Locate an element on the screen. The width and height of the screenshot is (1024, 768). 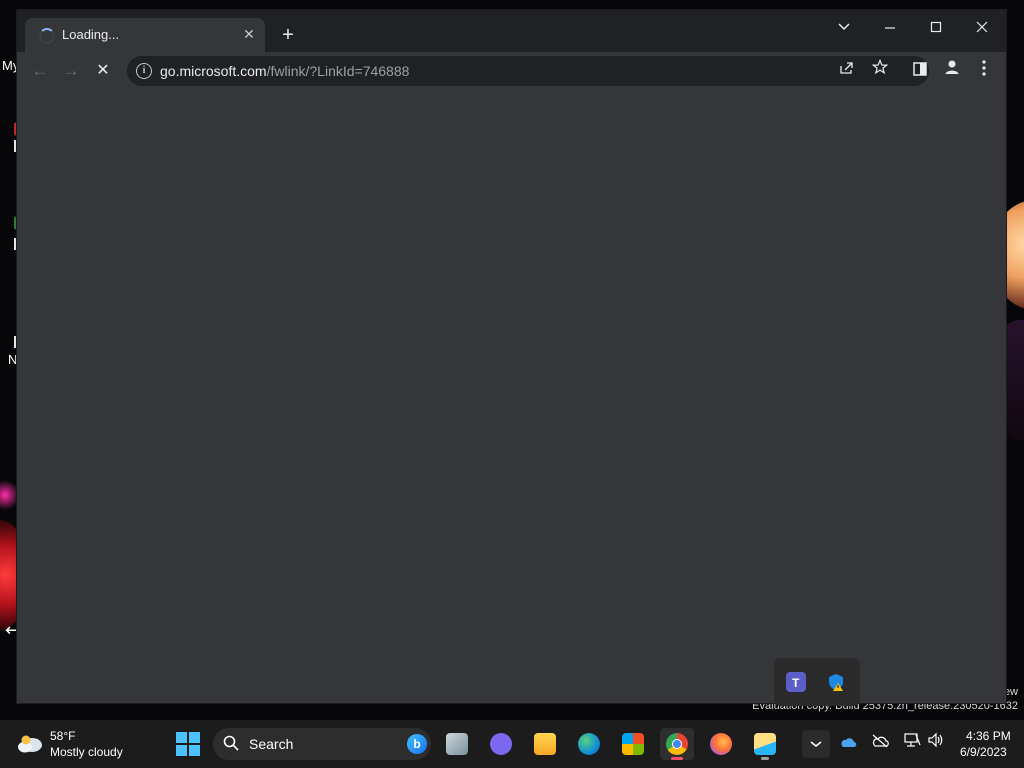
tray-overflow-popup: T is located at coordinates (817, 682).